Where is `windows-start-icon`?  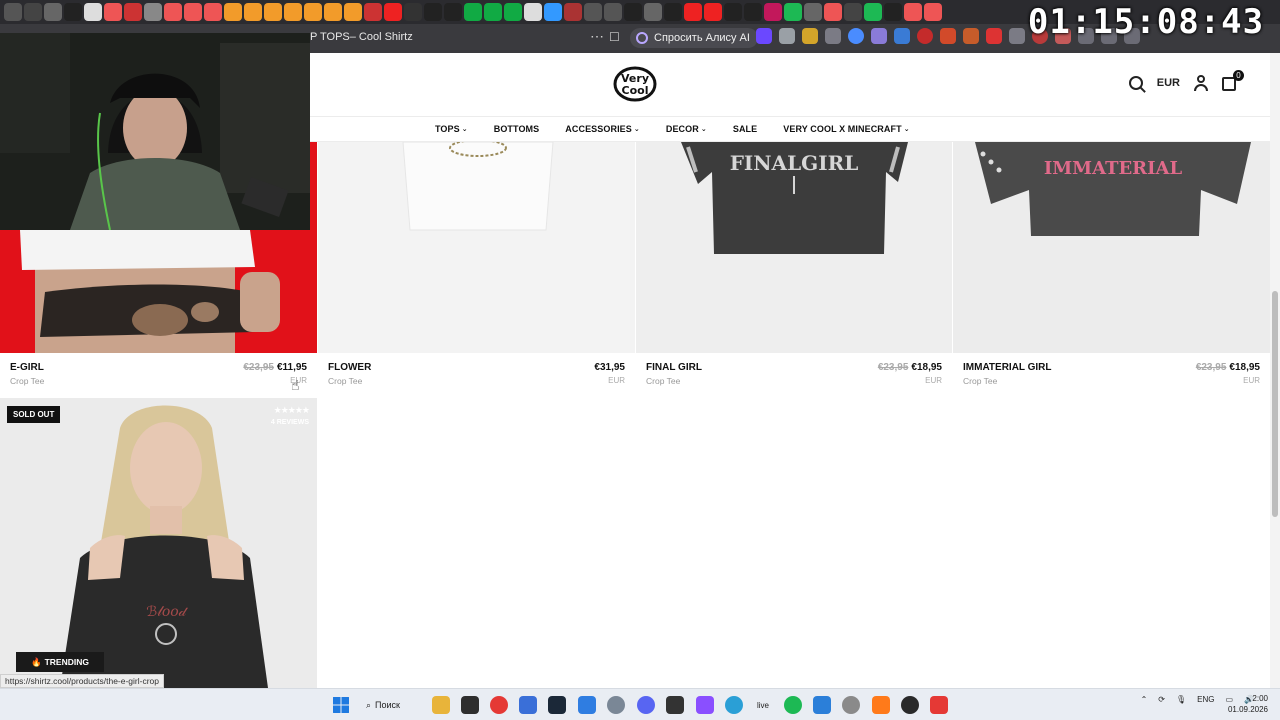
windows-start-icon is located at coordinates (341, 705).